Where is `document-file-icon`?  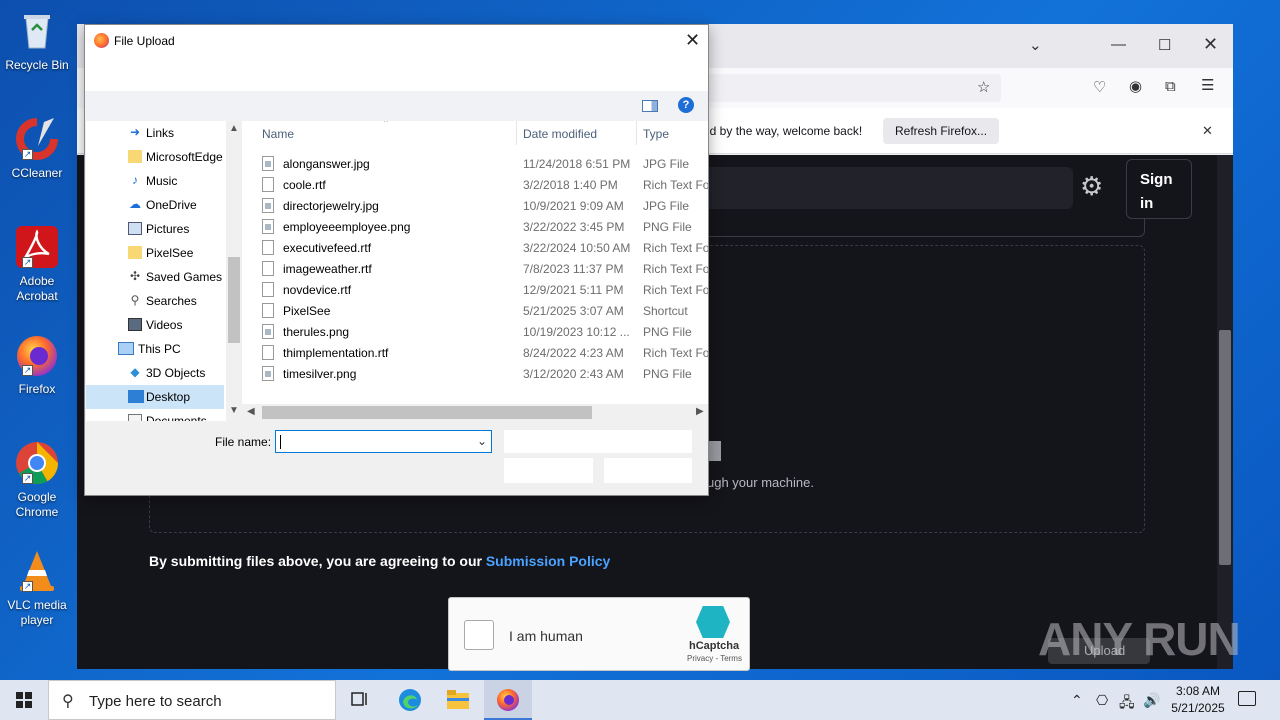 document-file-icon is located at coordinates (268, 352).